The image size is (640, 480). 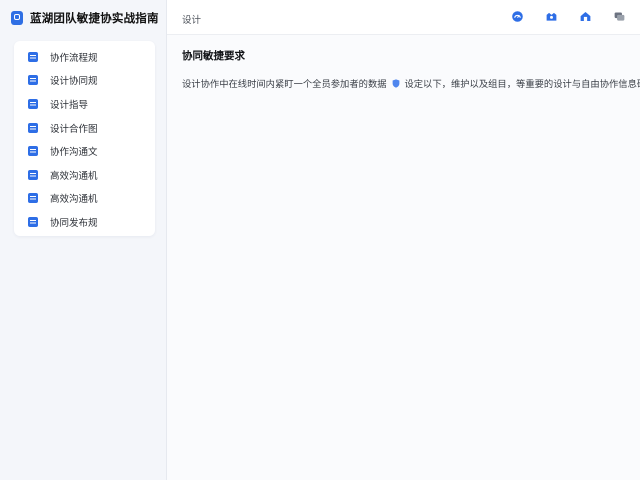 I want to click on page-title: 协同敏捷要求, so click(x=213, y=56).